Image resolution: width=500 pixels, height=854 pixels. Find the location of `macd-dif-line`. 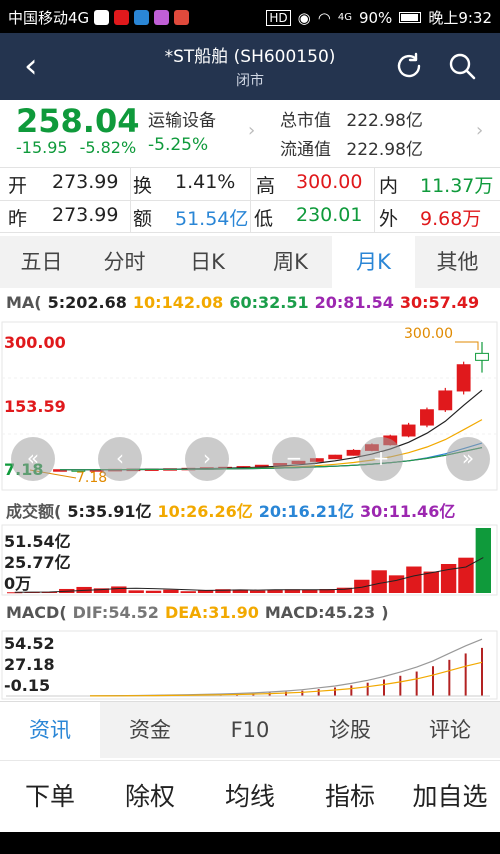

macd-dif-line is located at coordinates (286, 667).